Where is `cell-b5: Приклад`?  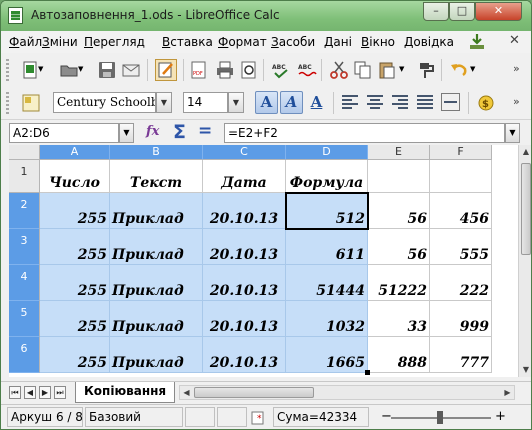
cell-b5: Приклад is located at coordinates (156, 319).